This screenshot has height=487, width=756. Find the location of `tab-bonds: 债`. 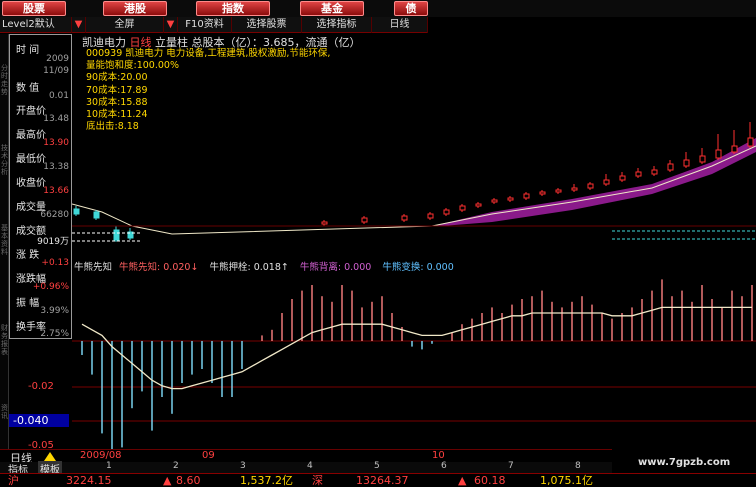

tab-bonds: 债 is located at coordinates (411, 8).